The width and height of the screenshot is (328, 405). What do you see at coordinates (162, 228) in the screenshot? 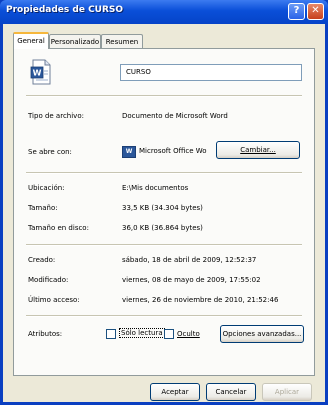
I see `disk-size-value: 36,0 KB (36.864 bytes)` at bounding box center [162, 228].